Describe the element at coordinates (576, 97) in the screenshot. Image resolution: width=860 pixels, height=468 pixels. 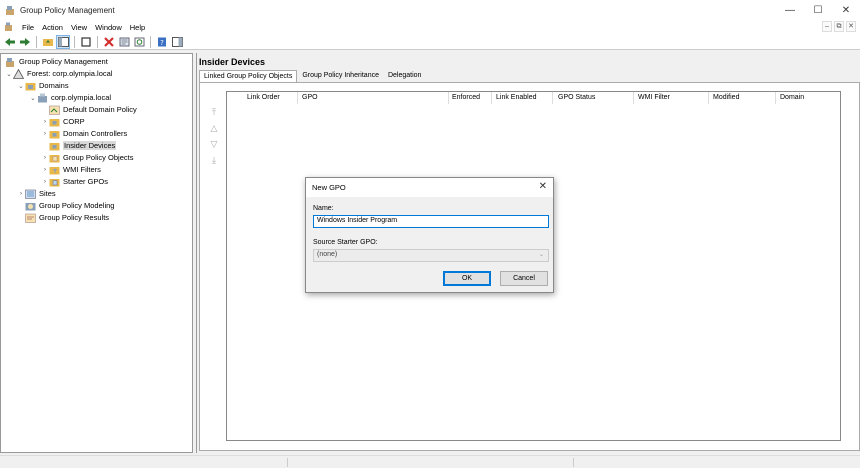
I see `column-header-gpo-status: GPO Status` at that location.